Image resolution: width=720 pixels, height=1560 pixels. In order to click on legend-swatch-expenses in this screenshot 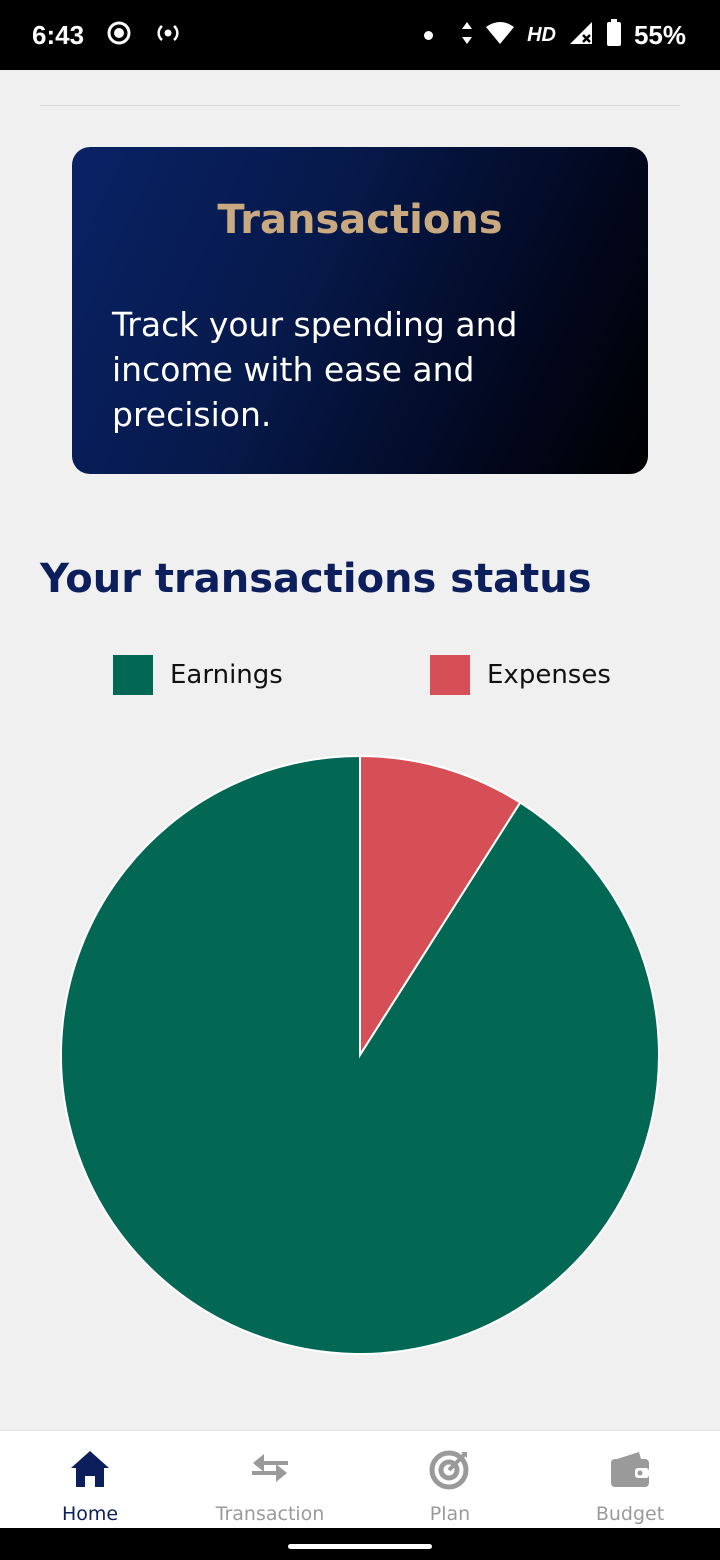, I will do `click(450, 675)`.